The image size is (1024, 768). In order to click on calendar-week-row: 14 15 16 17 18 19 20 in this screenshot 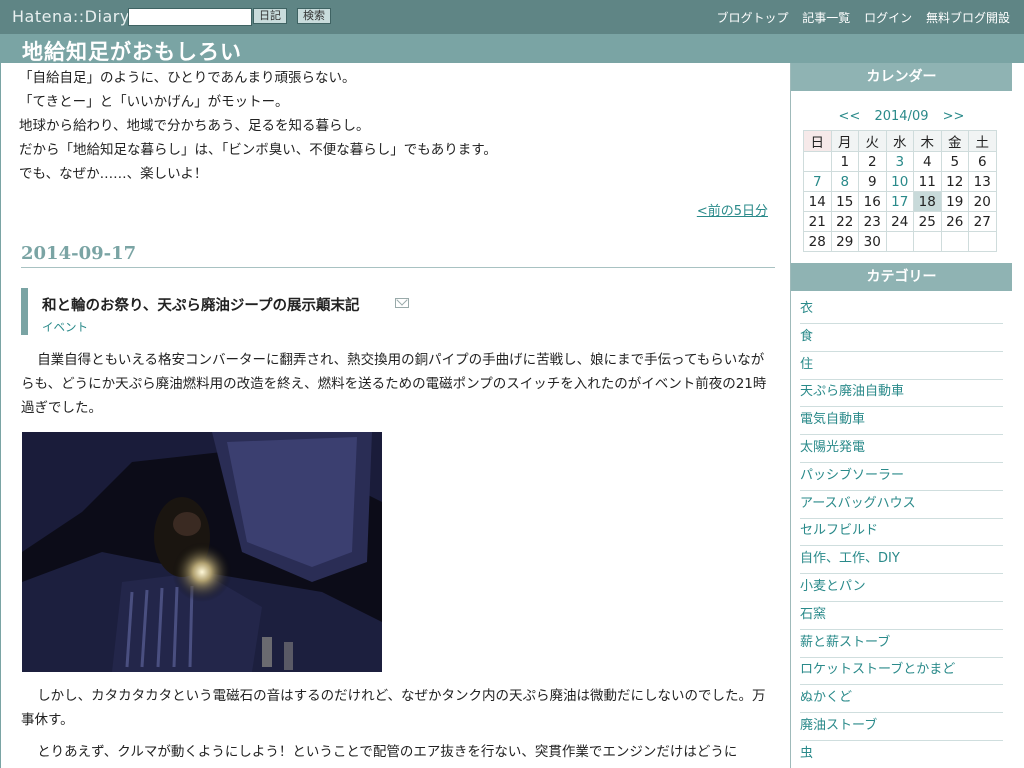, I will do `click(900, 201)`.